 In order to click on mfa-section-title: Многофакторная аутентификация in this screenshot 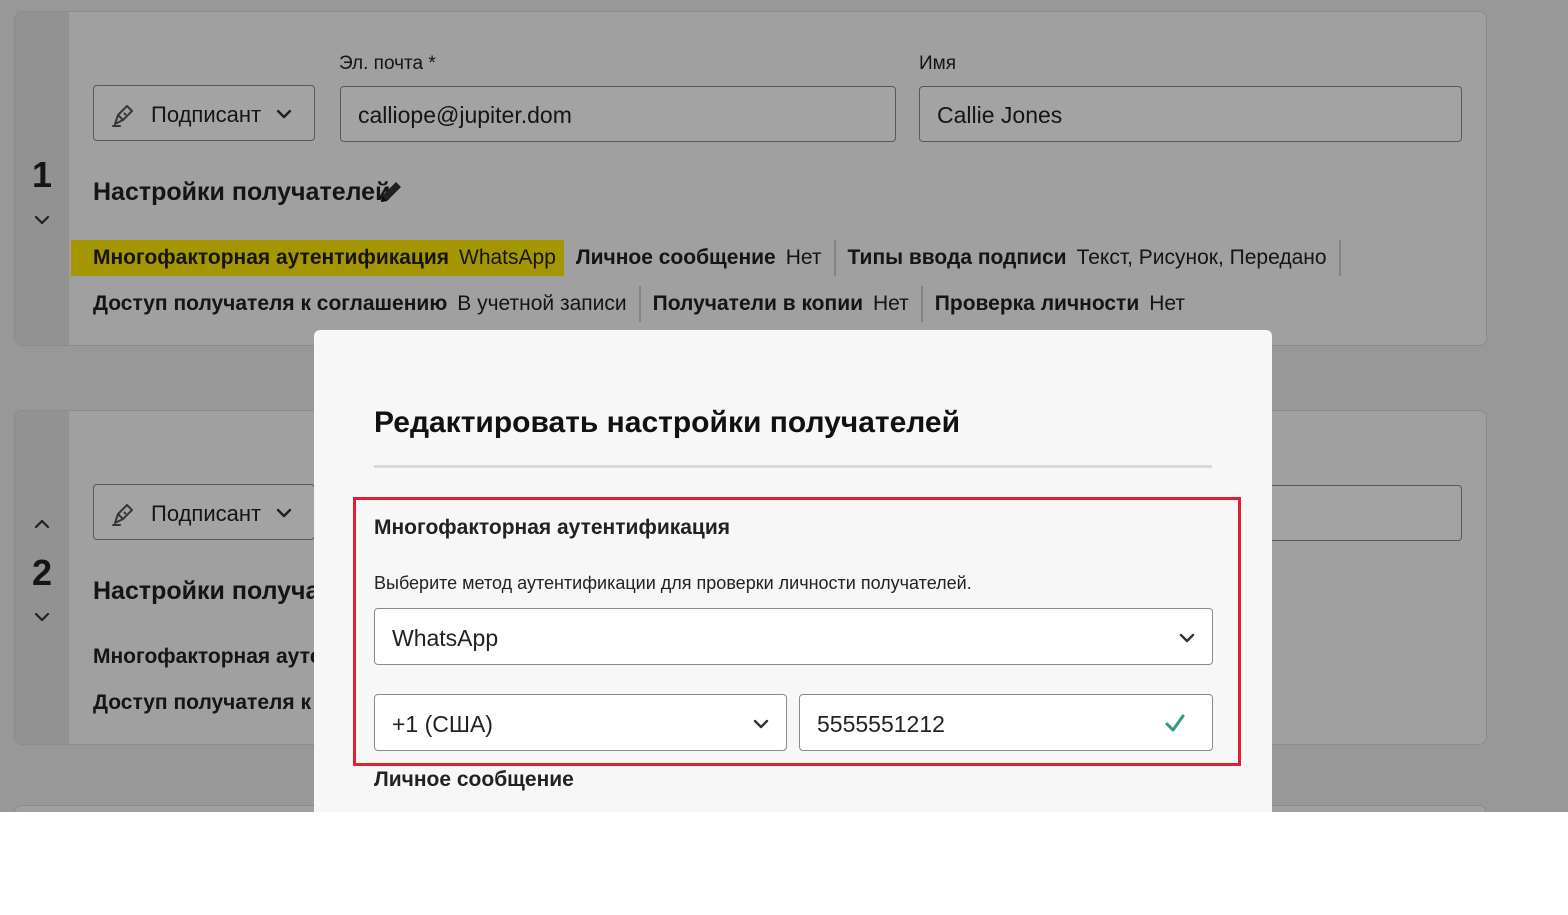, I will do `click(552, 527)`.